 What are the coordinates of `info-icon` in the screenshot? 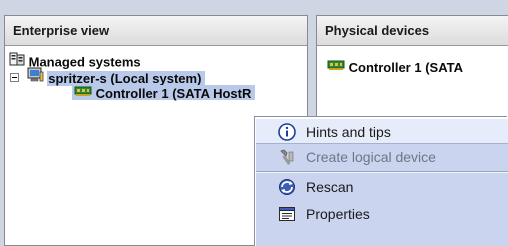 It's located at (287, 132).